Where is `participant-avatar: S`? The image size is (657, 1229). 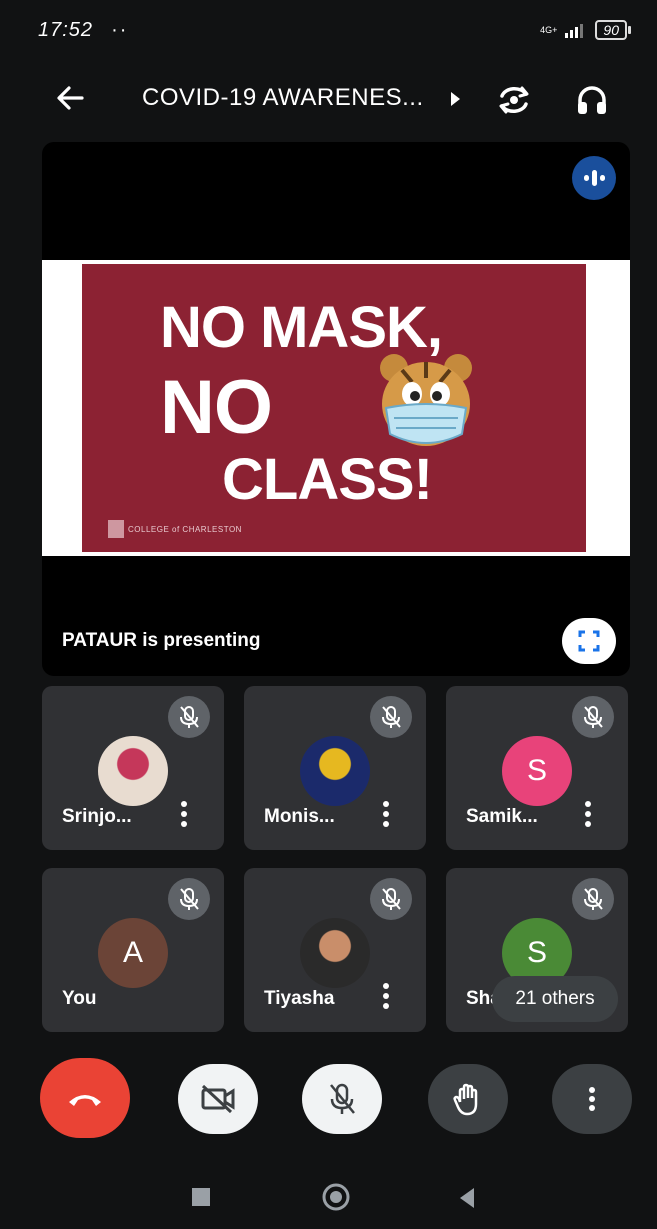 participant-avatar: S is located at coordinates (537, 771).